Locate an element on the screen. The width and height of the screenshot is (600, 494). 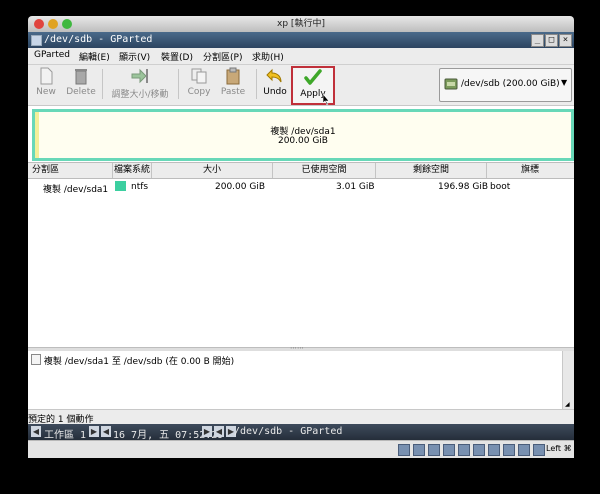
status-bar: 預定的 1 個動作 is located at coordinates (301, 417).